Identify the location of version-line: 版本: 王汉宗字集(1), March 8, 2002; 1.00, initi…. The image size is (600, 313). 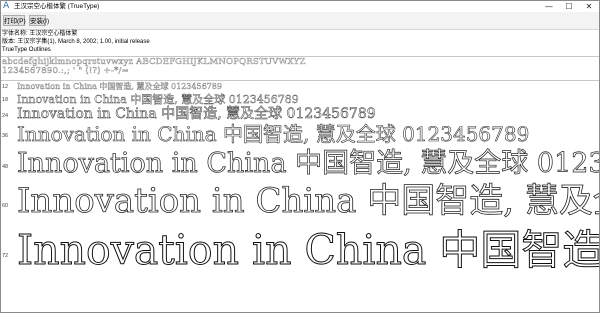
(76, 42).